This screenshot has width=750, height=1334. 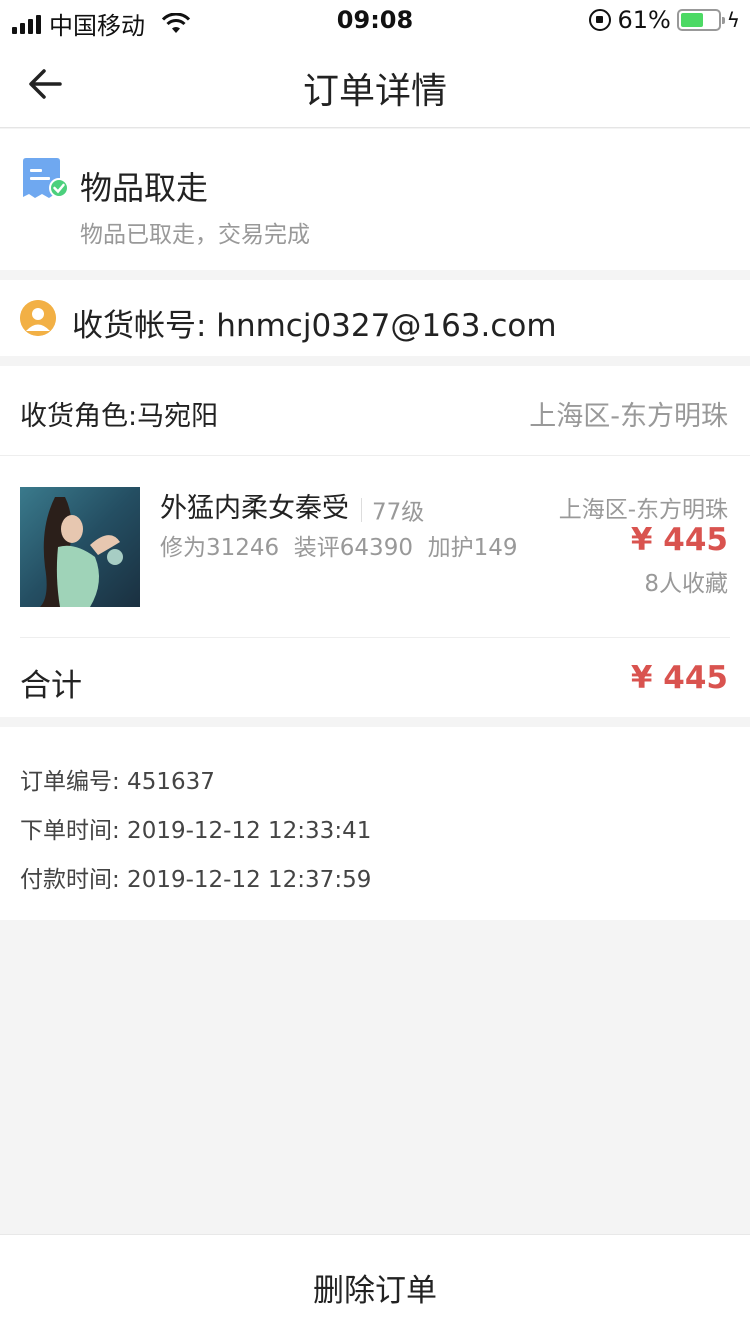 What do you see at coordinates (144, 188) in the screenshot?
I see `status-title: 物品取走` at bounding box center [144, 188].